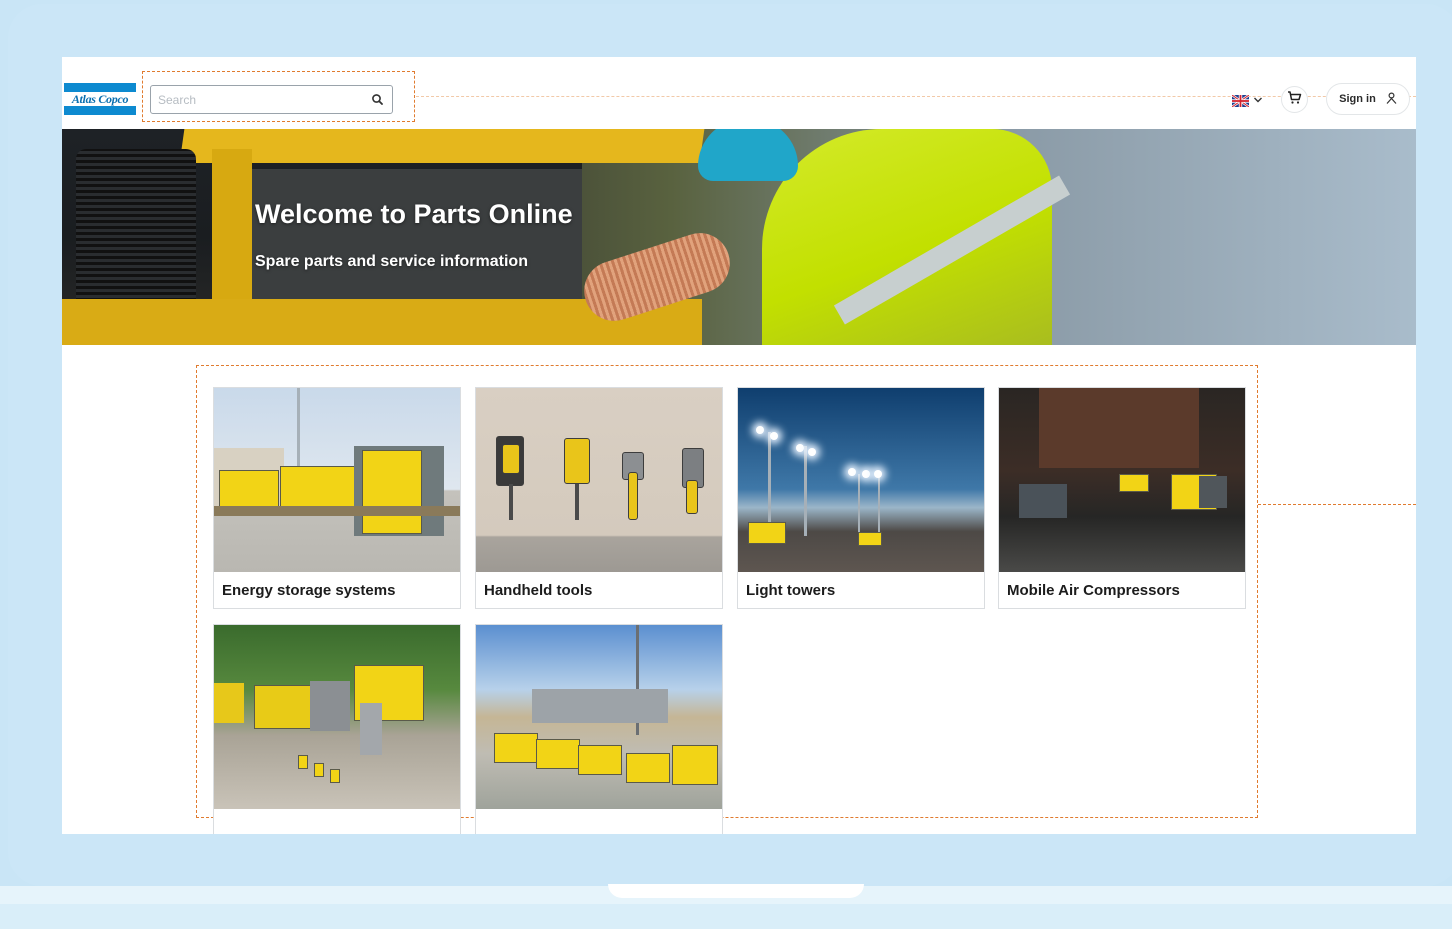 The height and width of the screenshot is (929, 1452). What do you see at coordinates (916, 96) in the screenshot?
I see `search-callout-line` at bounding box center [916, 96].